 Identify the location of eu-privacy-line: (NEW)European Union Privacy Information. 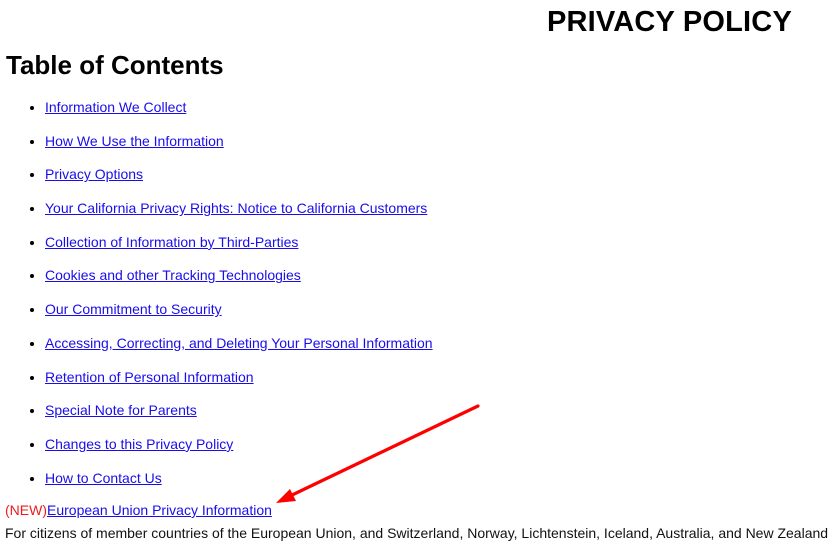
(138, 510).